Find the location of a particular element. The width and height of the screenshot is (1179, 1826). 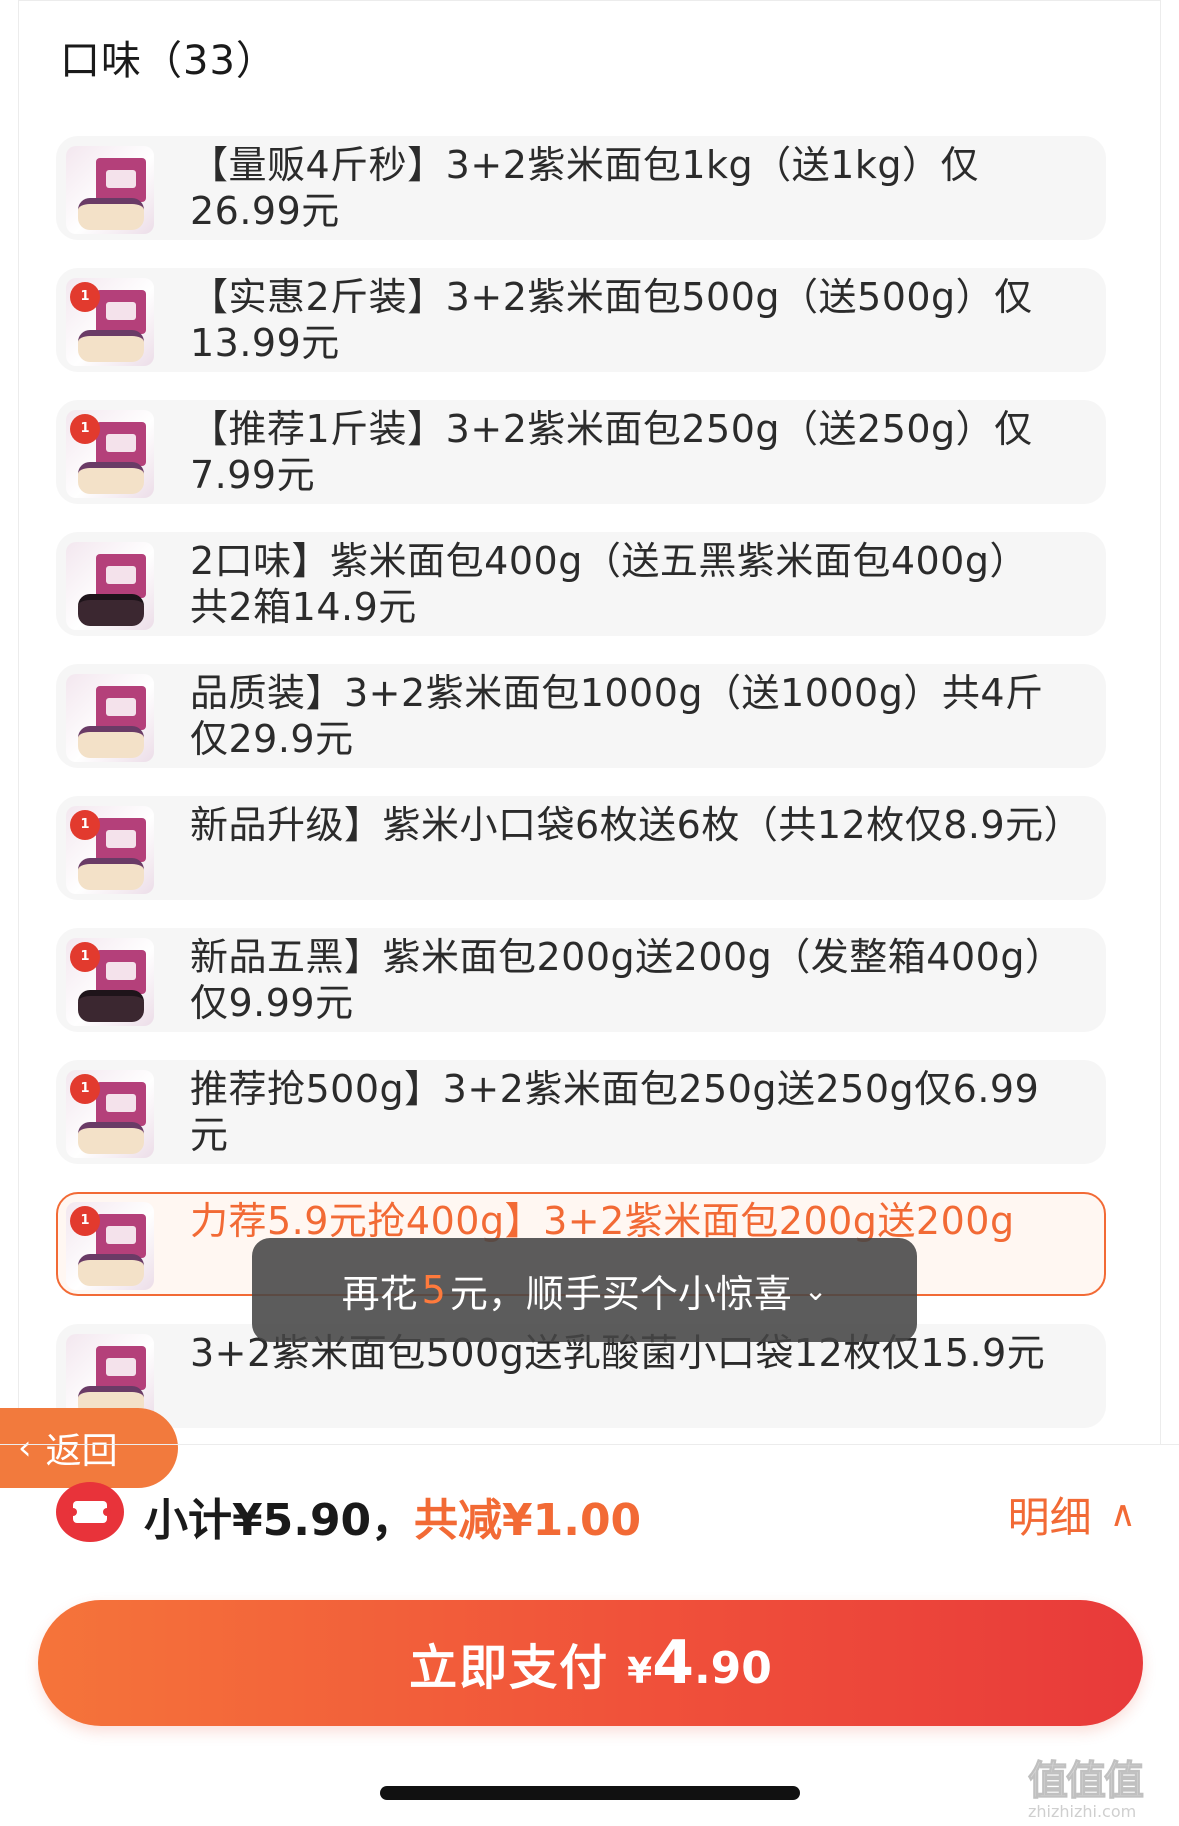

pay-currency: ¥ is located at coordinates (640, 1671).